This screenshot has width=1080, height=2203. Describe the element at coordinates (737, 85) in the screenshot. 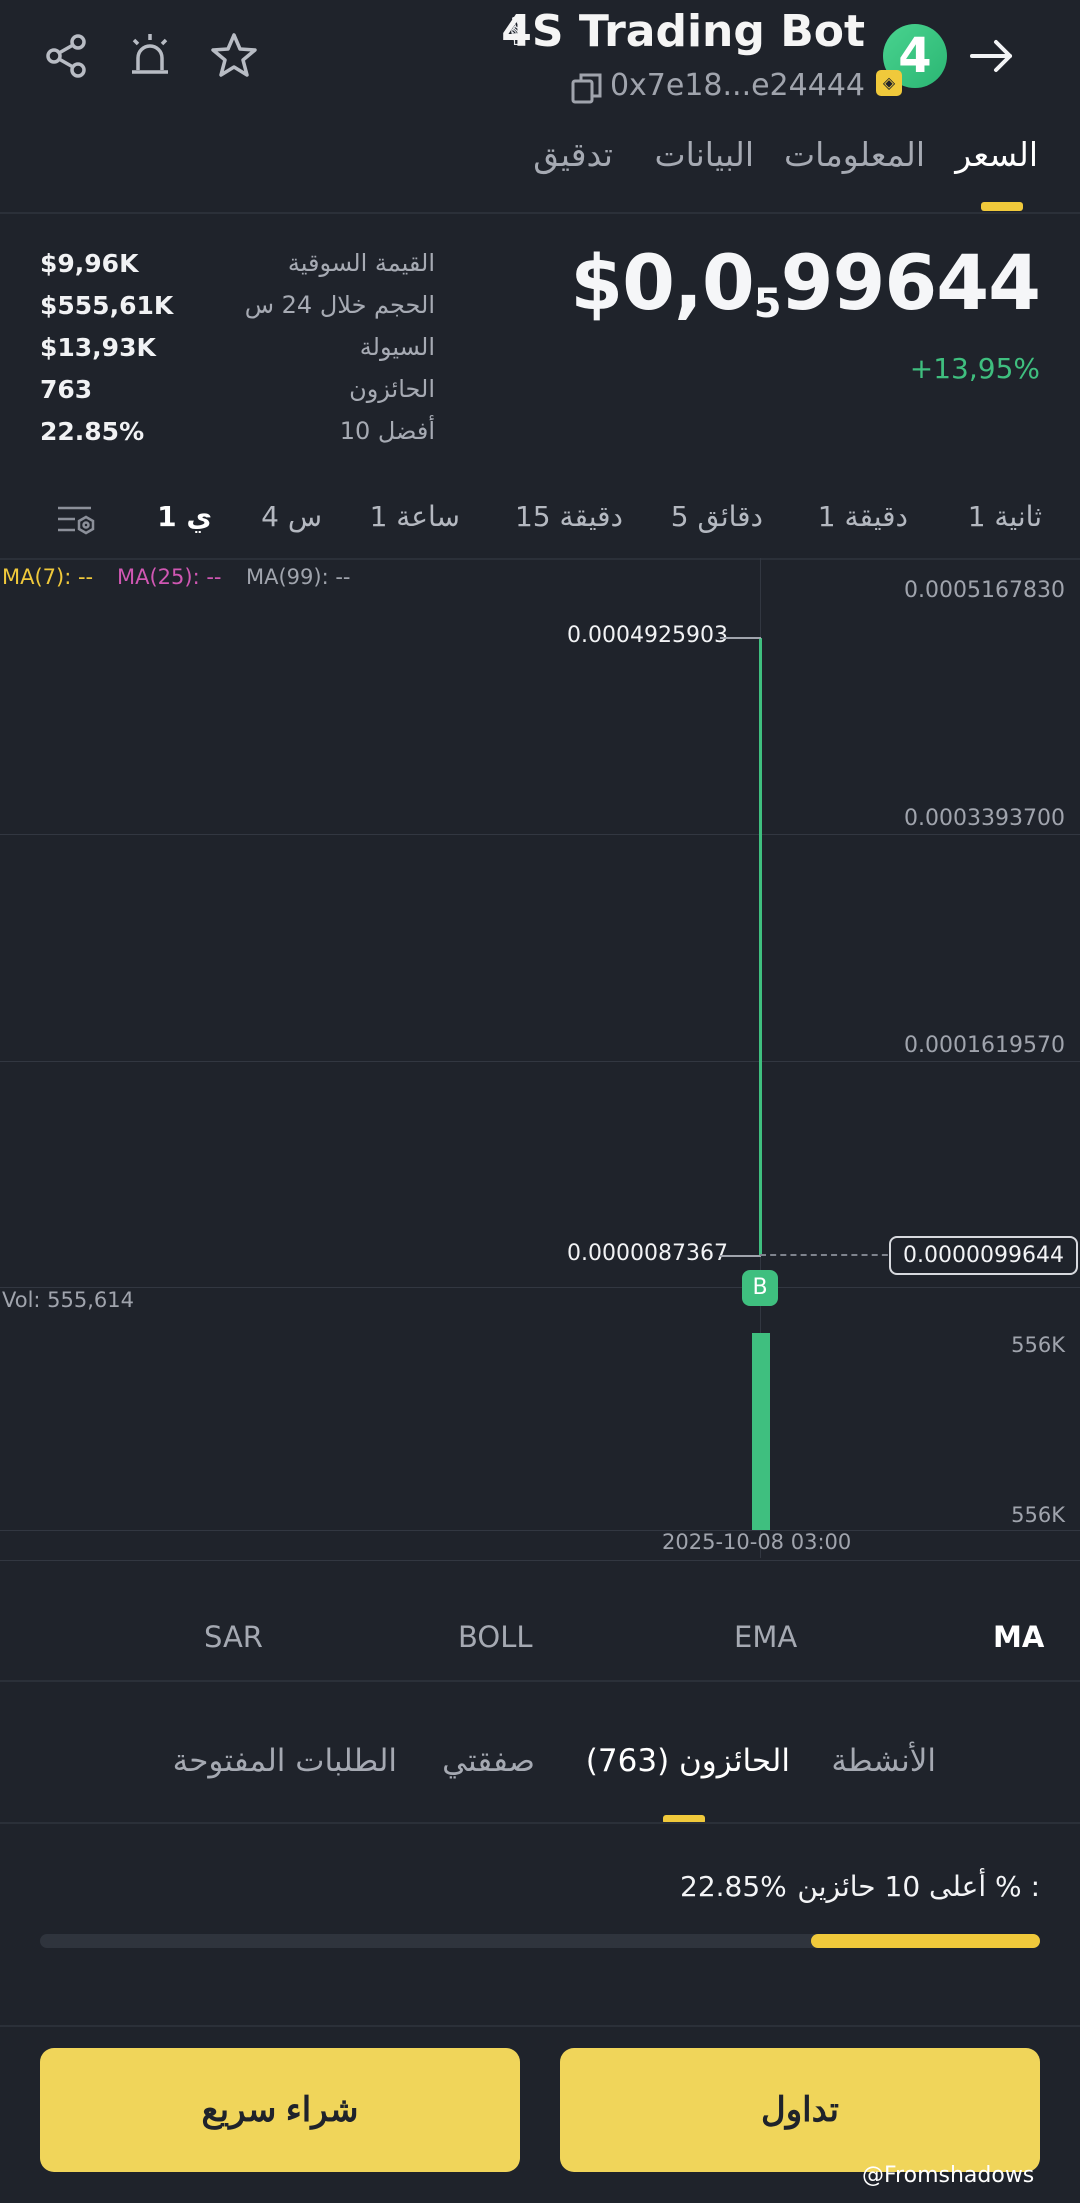

I see `contract-address: 0x7e18...e24444` at that location.